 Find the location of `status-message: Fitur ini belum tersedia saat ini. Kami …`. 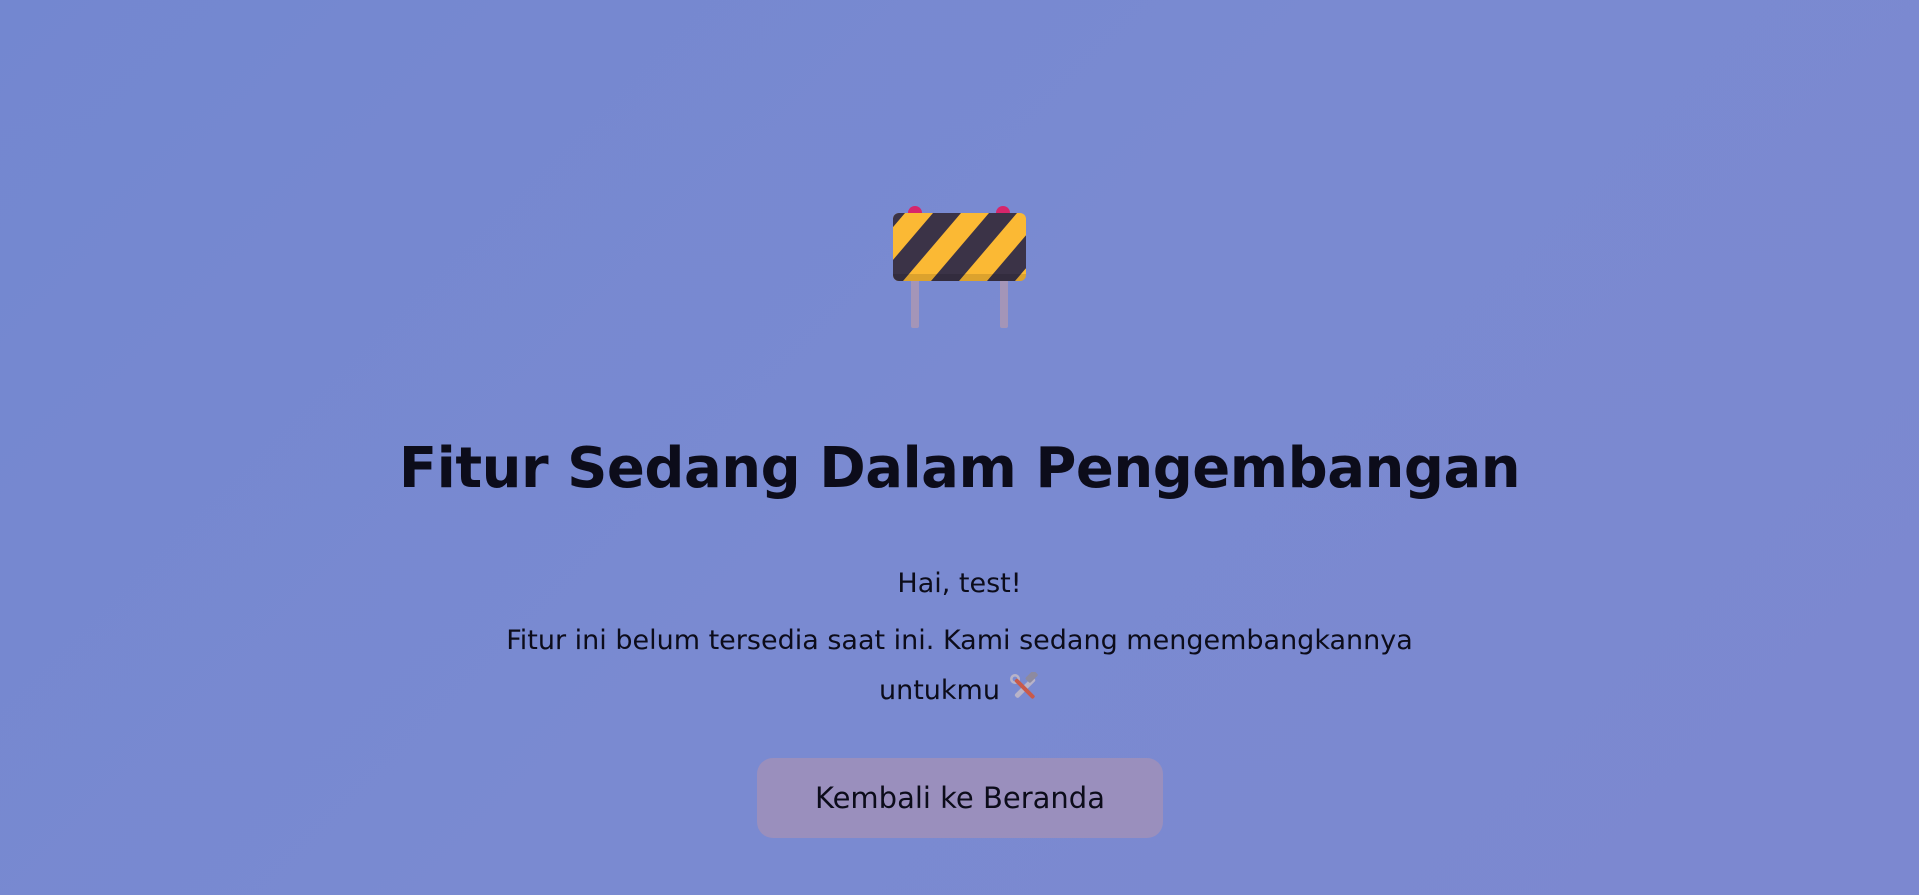

status-message: Fitur ini belum tersedia saat ini. Kami … is located at coordinates (959, 666).